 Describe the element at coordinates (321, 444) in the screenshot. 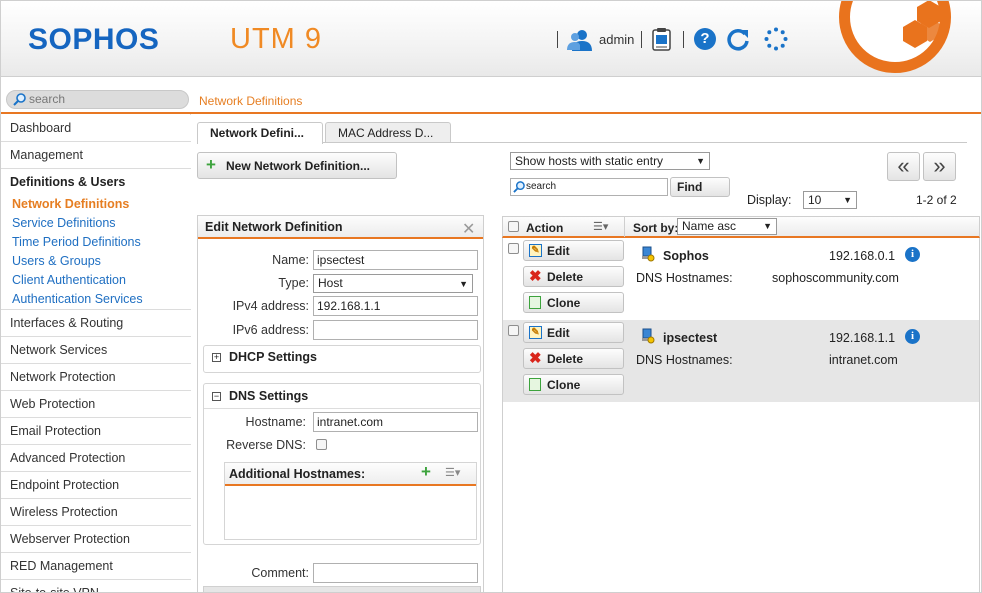

I see `reverse-dns-checkbox` at that location.